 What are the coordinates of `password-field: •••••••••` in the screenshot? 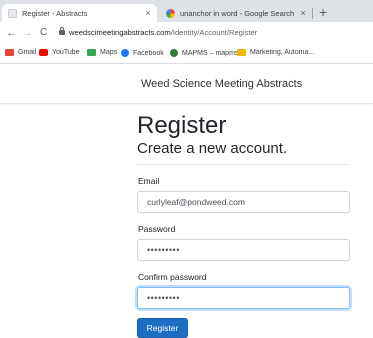 It's located at (243, 250).